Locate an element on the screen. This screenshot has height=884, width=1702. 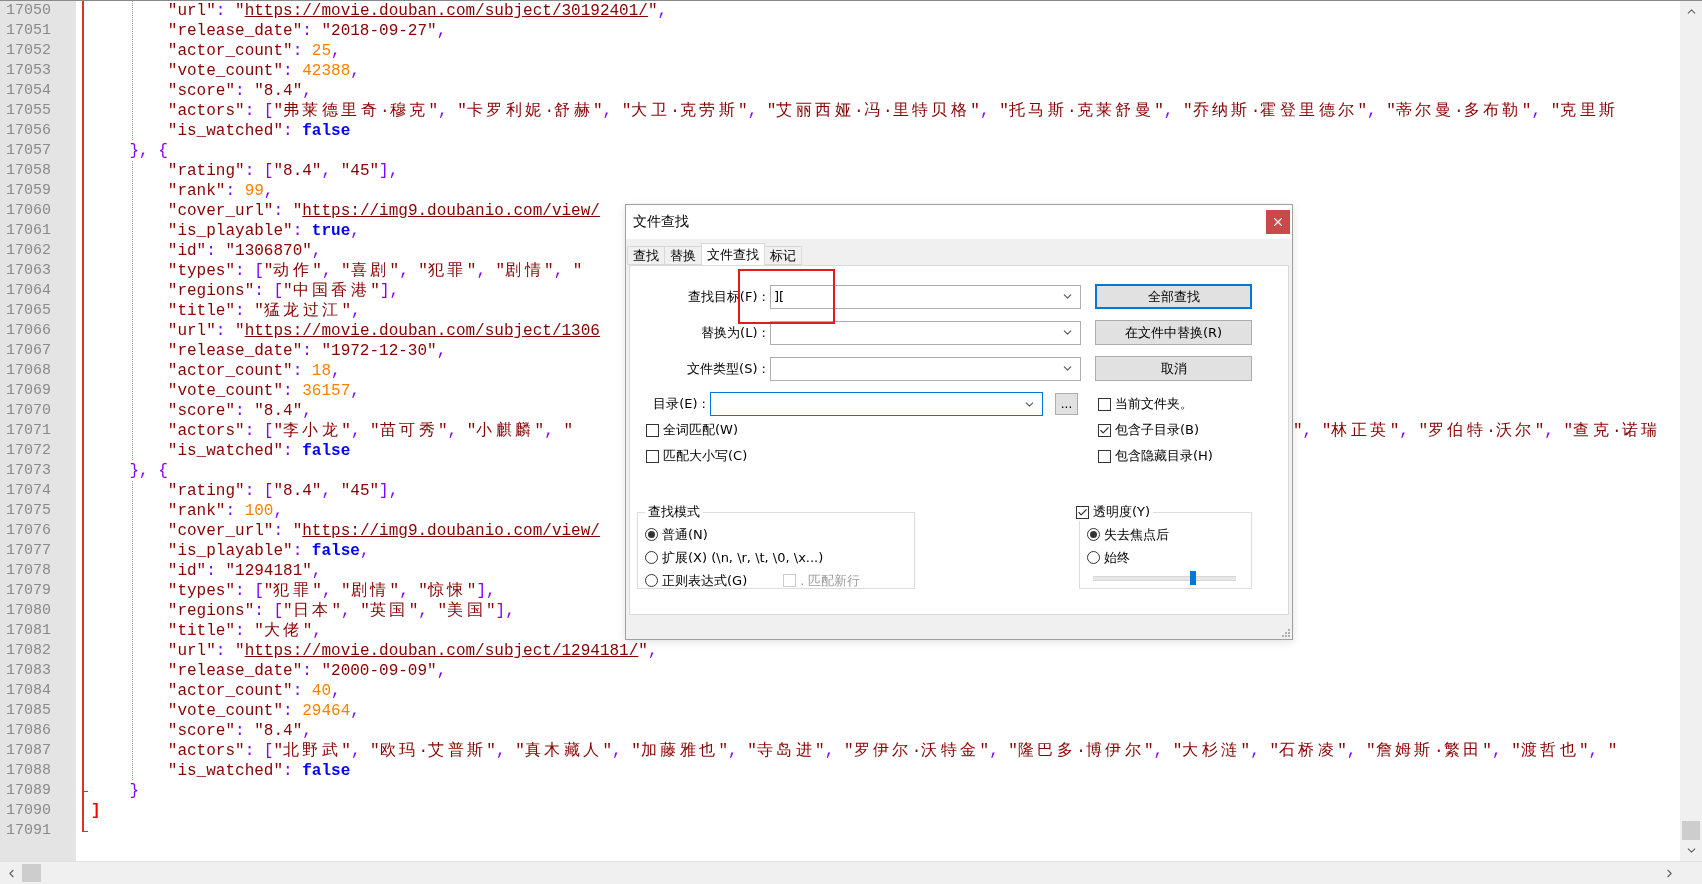
group-title: 查找模式 is located at coordinates (674, 512).